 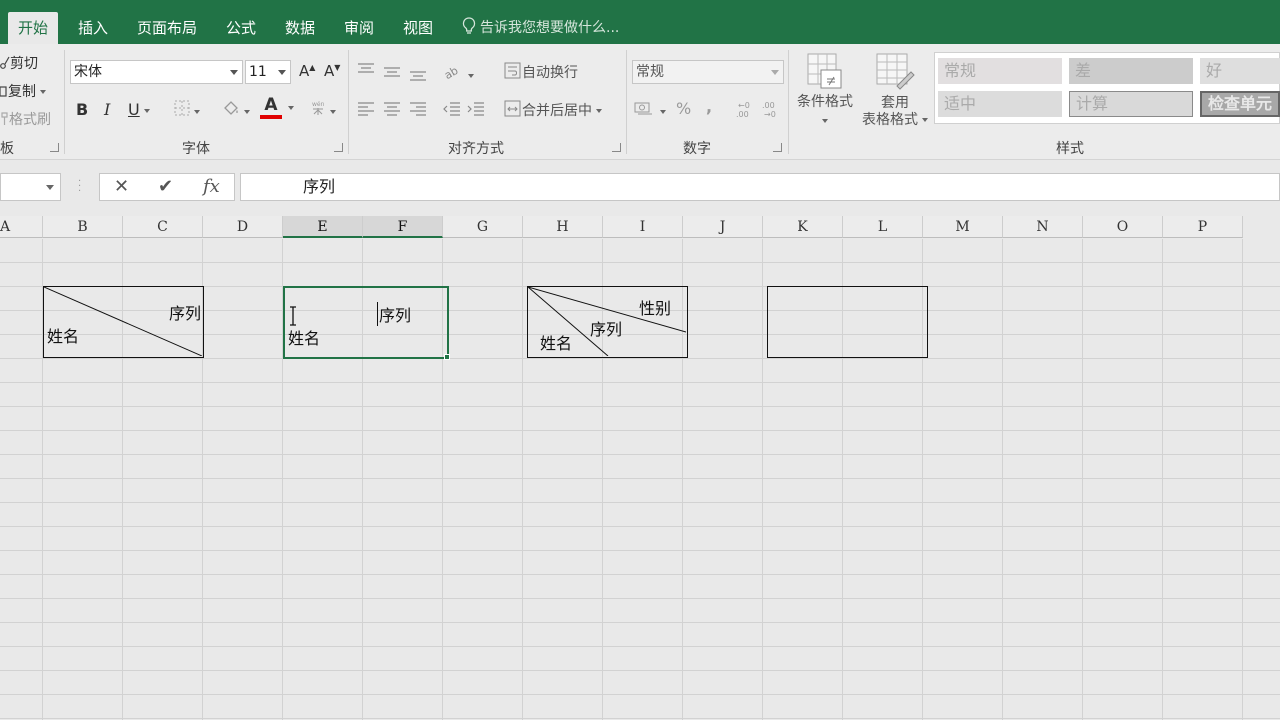 I want to click on orientation-button: ab, so click(x=458, y=73).